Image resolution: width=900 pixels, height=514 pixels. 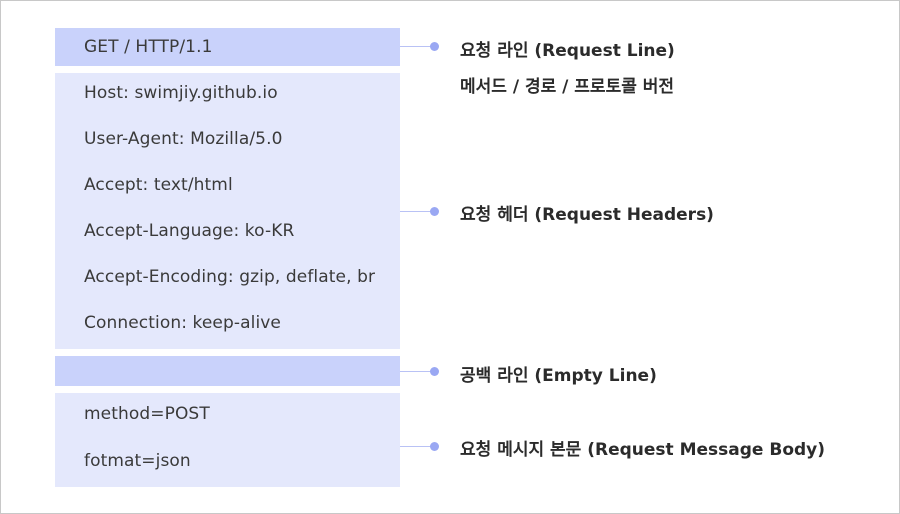 What do you see at coordinates (181, 93) in the screenshot?
I see `header-line: Host: swimjiy.github.io` at bounding box center [181, 93].